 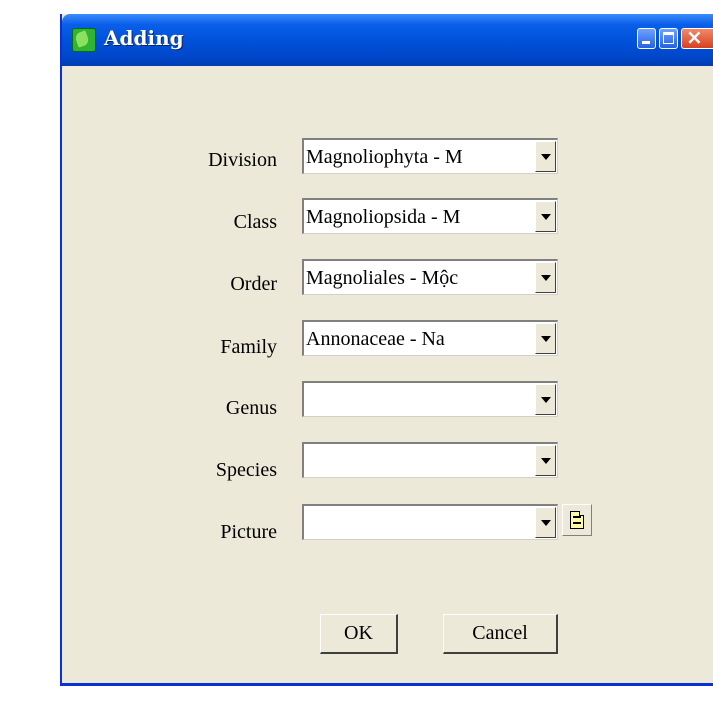 I want to click on division-combo: Magnoliophyta - M, so click(x=430, y=156).